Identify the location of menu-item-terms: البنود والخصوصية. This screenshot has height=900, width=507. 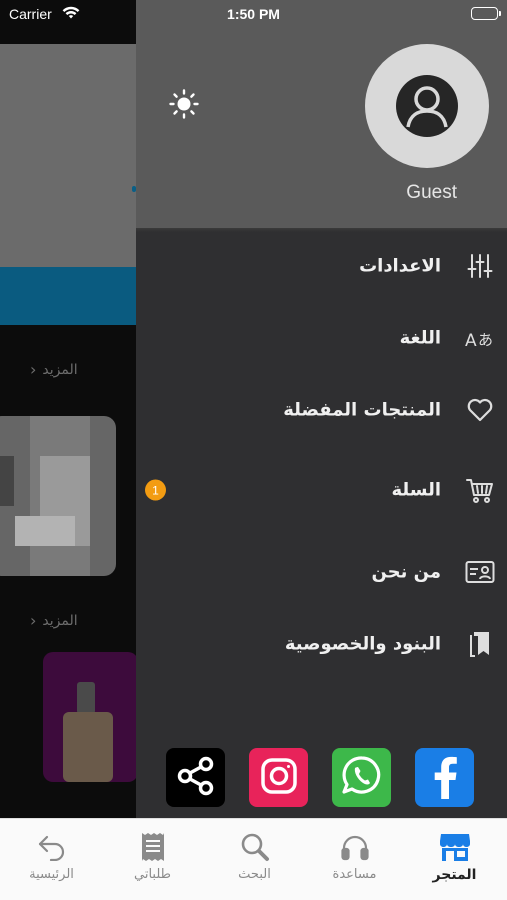
(321, 644).